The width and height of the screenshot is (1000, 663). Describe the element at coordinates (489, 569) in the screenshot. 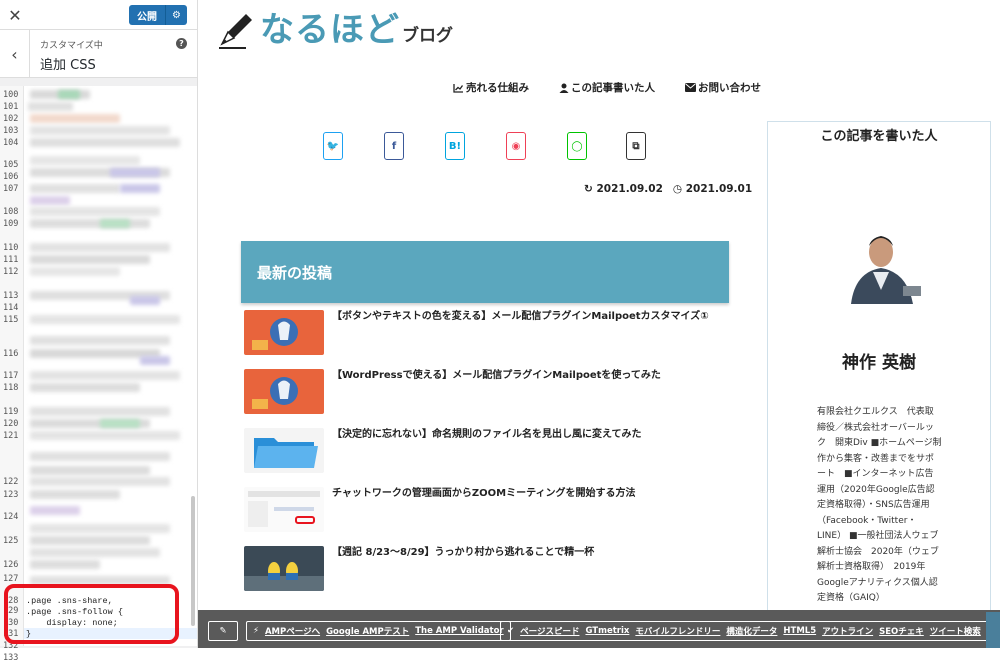

I see `post-item: 【週記 8/23〜8/29】うっかり村から逃れることで精一杯` at that location.